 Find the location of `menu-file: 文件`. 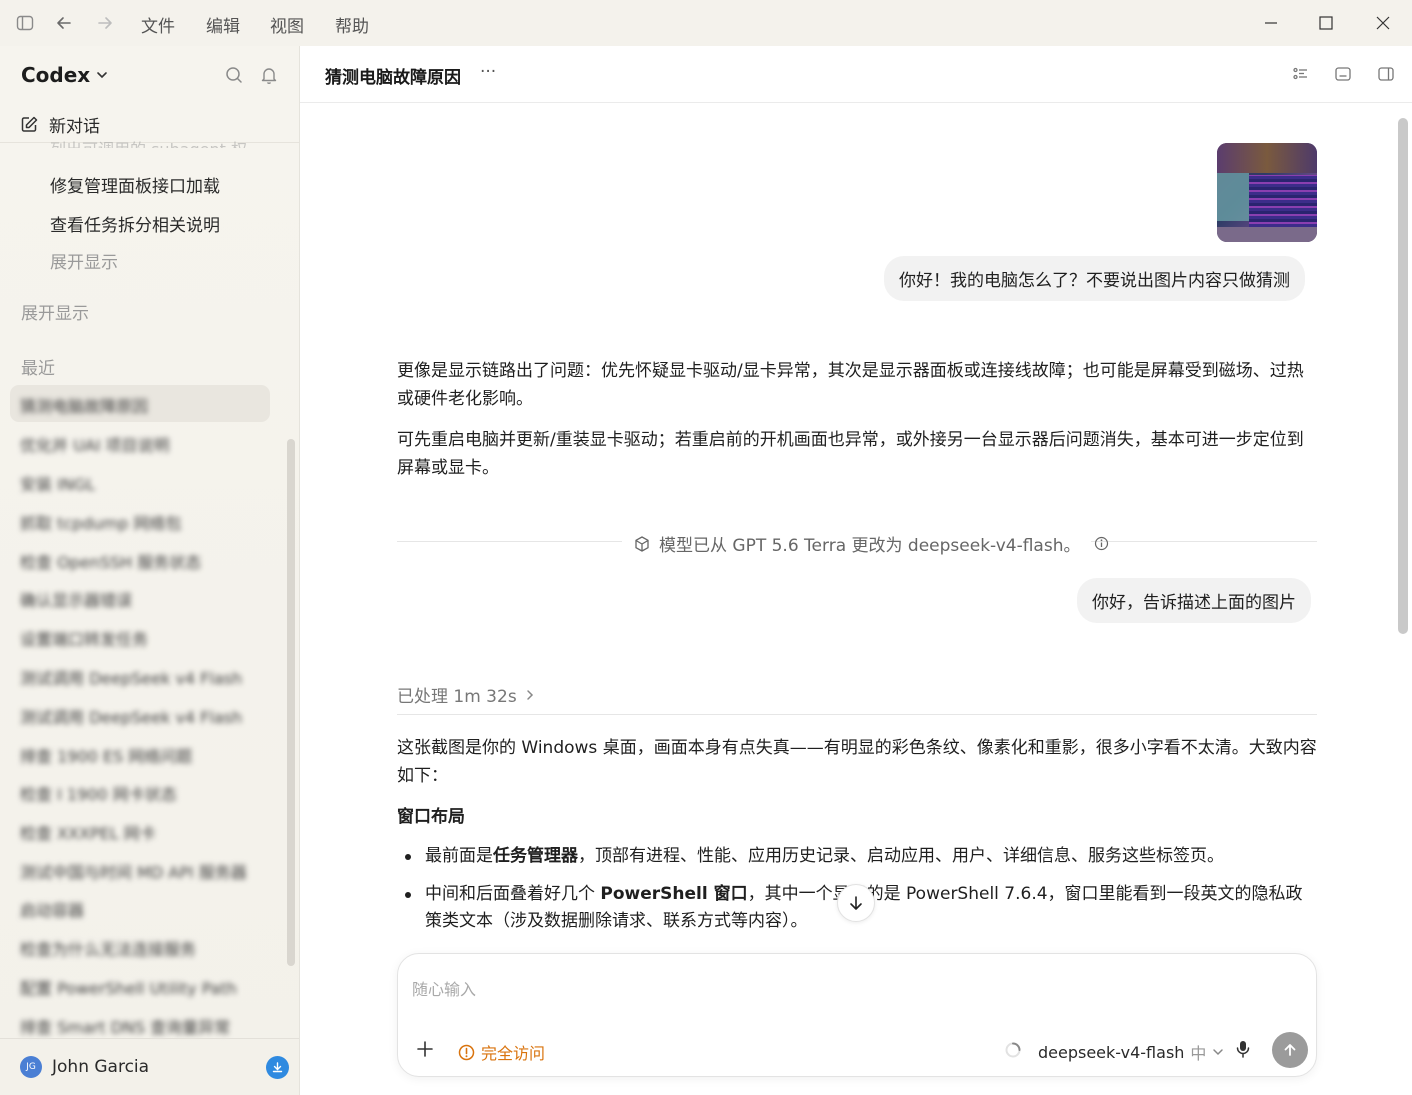

menu-file: 文件 is located at coordinates (158, 24).